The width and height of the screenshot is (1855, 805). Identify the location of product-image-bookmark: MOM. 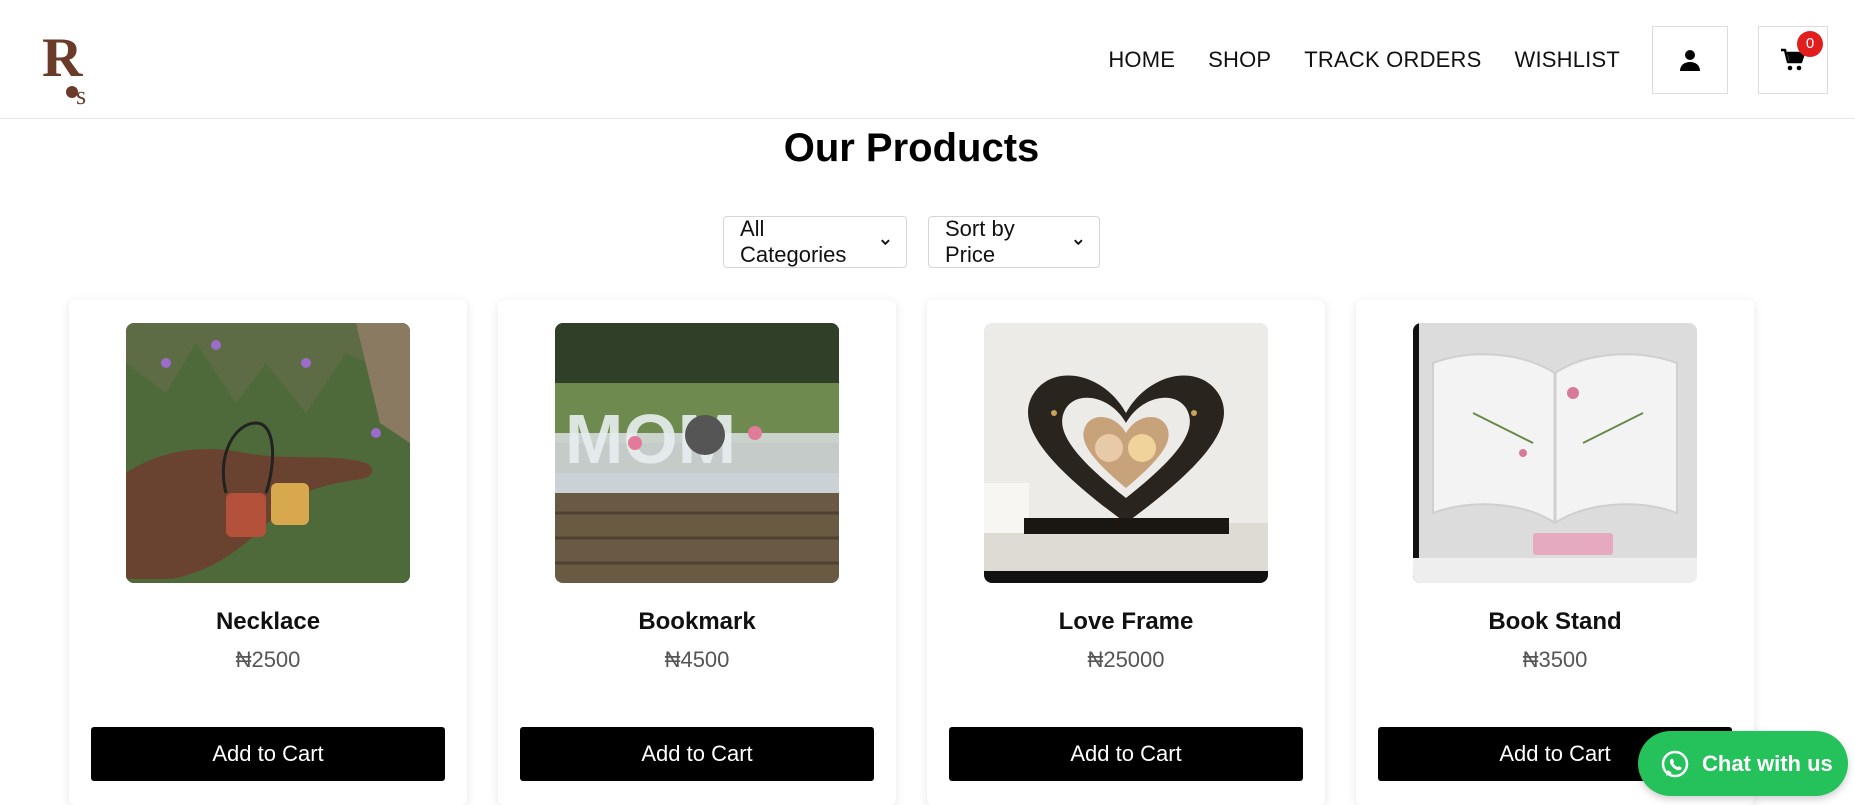
(697, 453).